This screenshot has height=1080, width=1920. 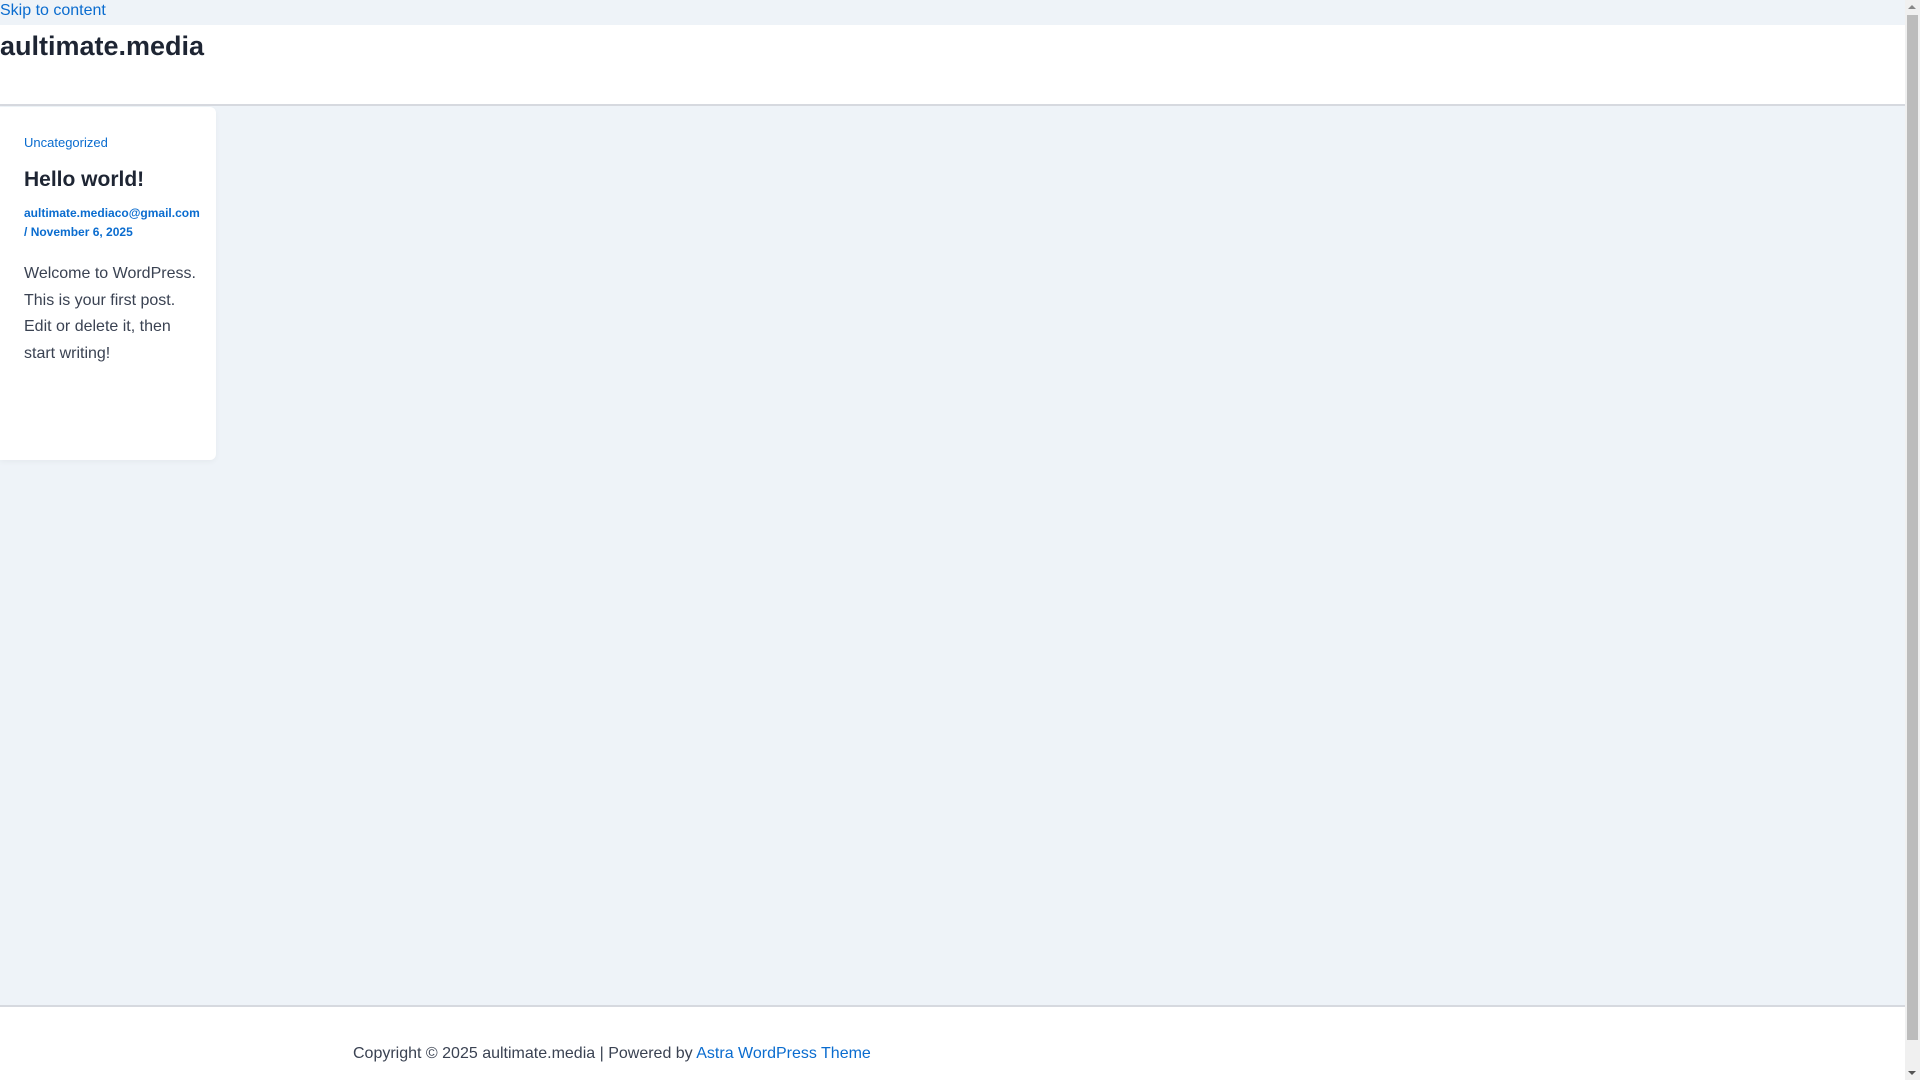 What do you see at coordinates (1912, 1073) in the screenshot?
I see `scroll-down-arrow-icon` at bounding box center [1912, 1073].